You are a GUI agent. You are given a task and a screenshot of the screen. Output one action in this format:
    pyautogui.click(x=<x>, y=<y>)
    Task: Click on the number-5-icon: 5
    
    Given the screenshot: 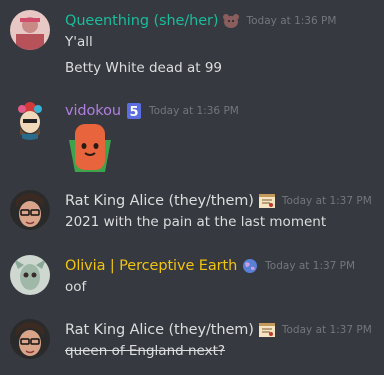 What is the action you would take?
    pyautogui.click(x=134, y=111)
    